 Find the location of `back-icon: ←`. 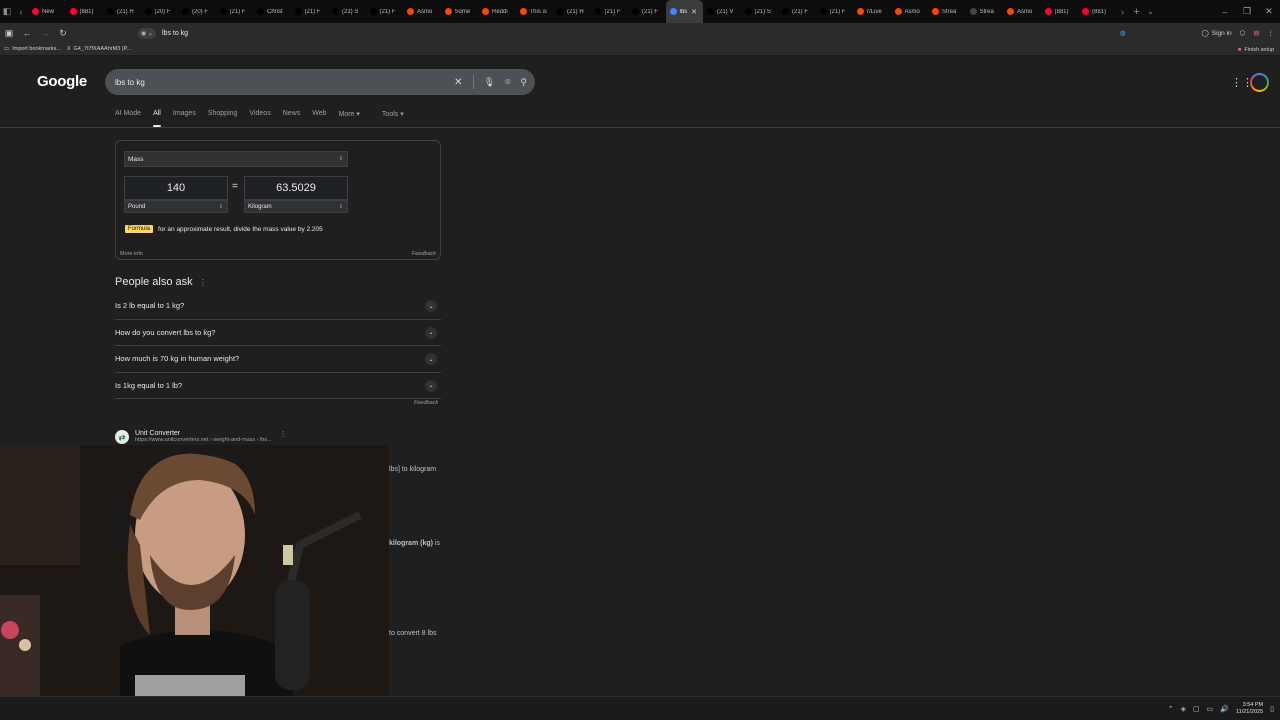

back-icon: ← is located at coordinates (27, 33).